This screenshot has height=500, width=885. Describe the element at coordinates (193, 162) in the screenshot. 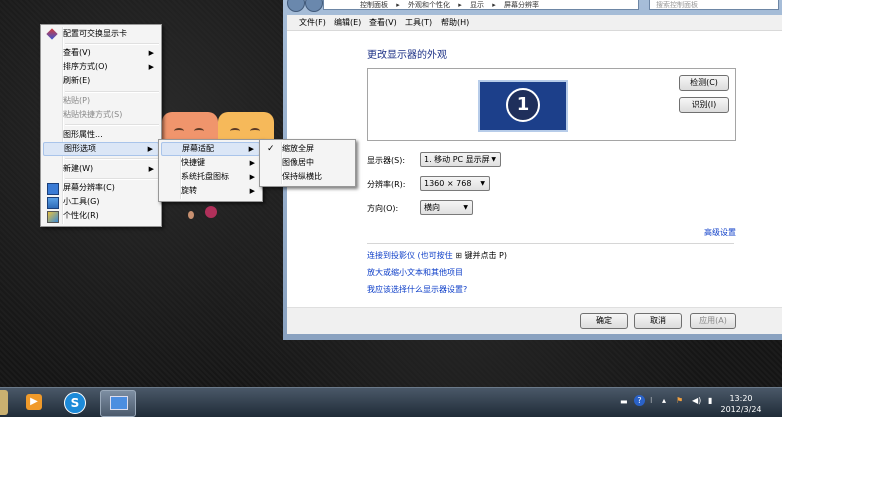

I see `menu-item-label: 快捷键` at that location.